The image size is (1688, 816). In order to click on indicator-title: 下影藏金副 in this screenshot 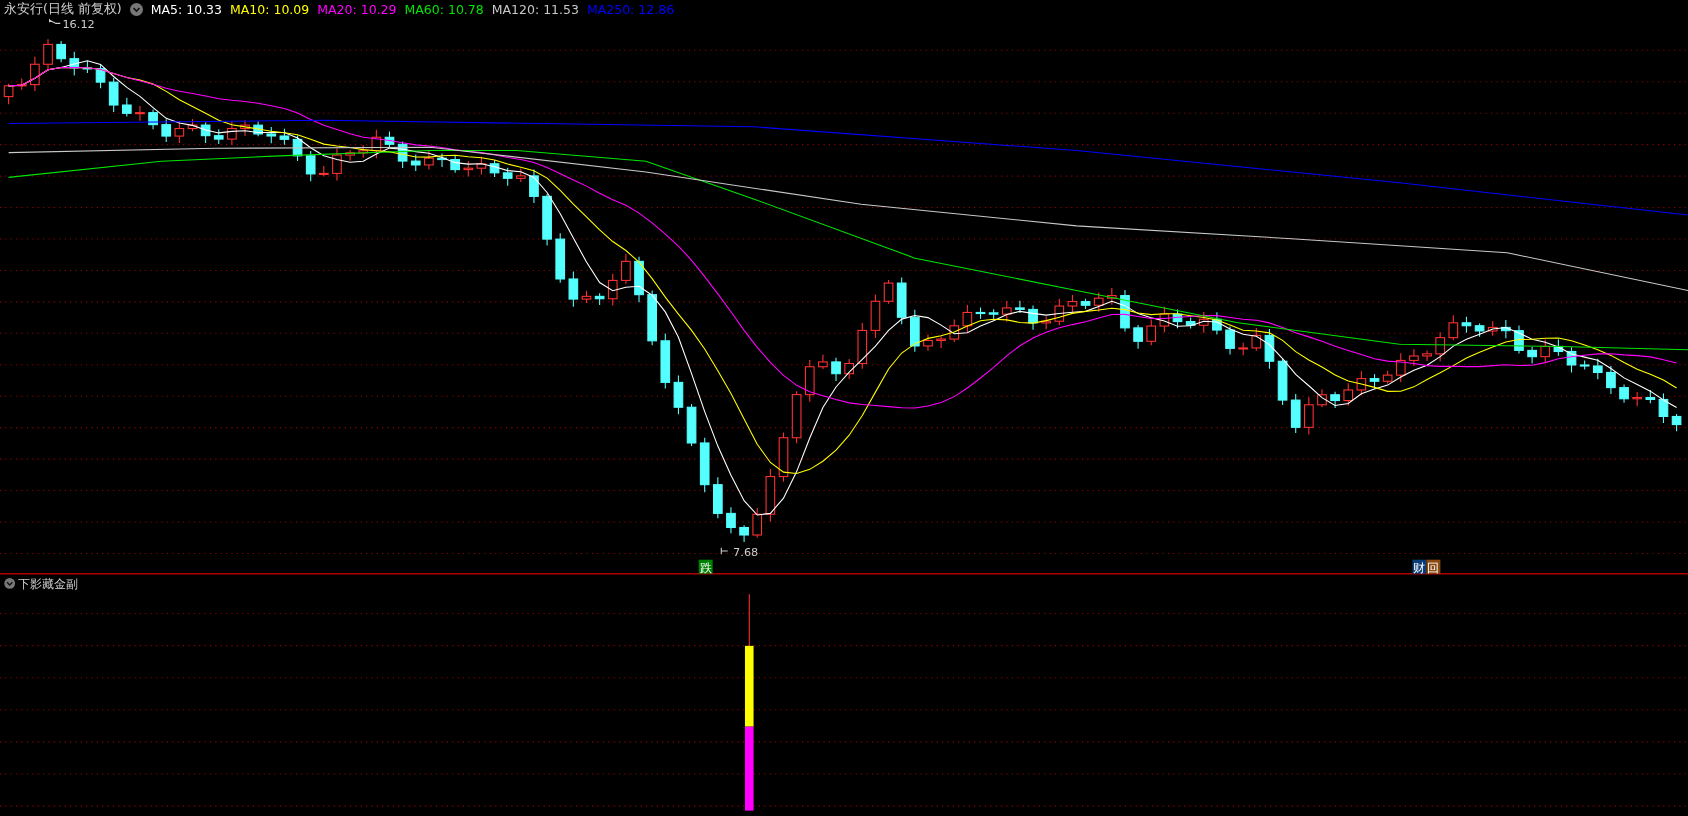, I will do `click(48, 583)`.